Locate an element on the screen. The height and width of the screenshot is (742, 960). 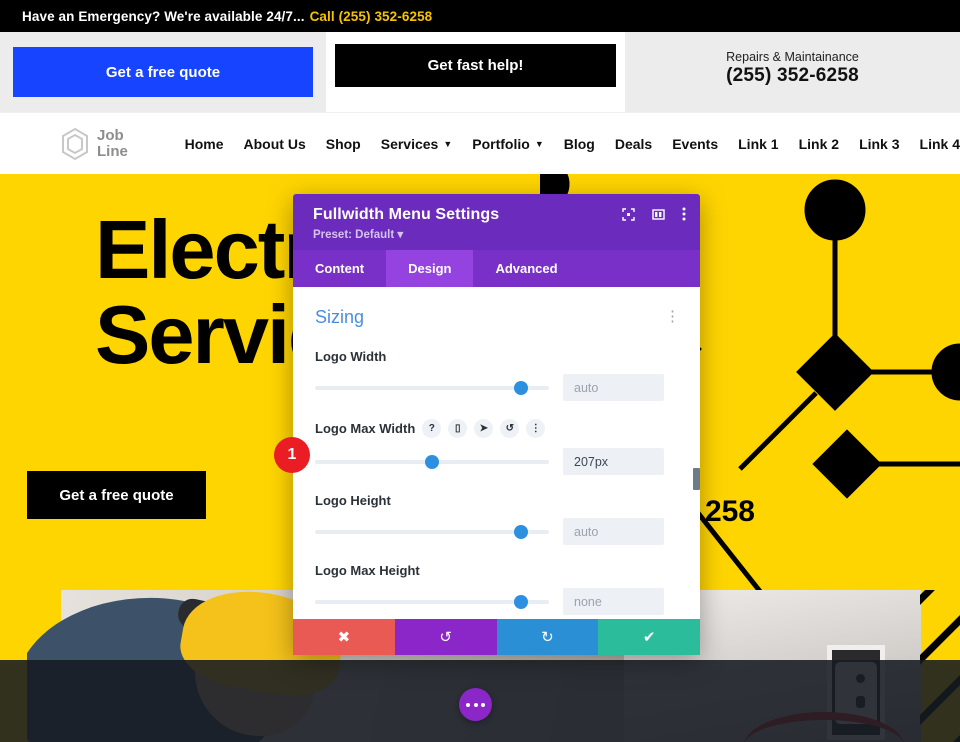
hero-phone-partial: 258 is located at coordinates (729, 511).